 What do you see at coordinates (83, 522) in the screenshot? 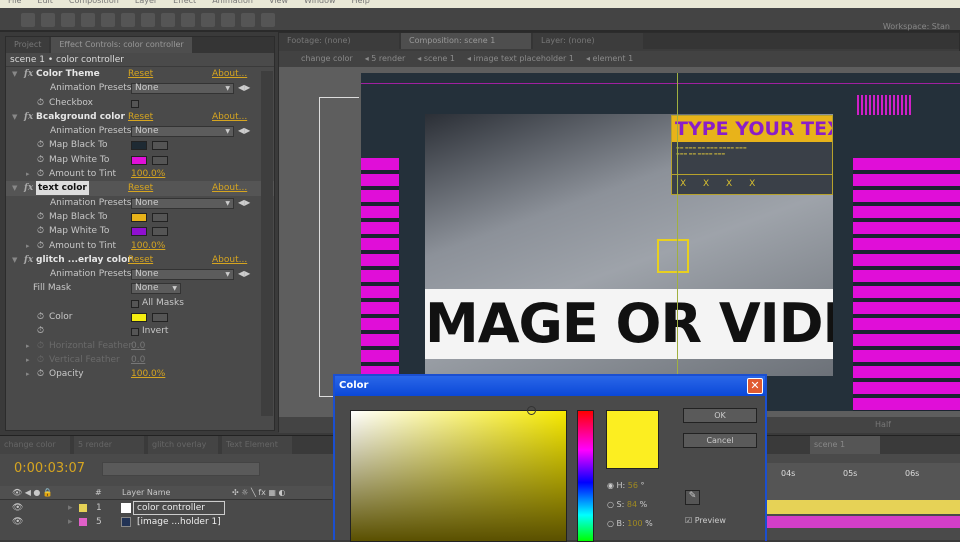
I see `label-color` at bounding box center [83, 522].